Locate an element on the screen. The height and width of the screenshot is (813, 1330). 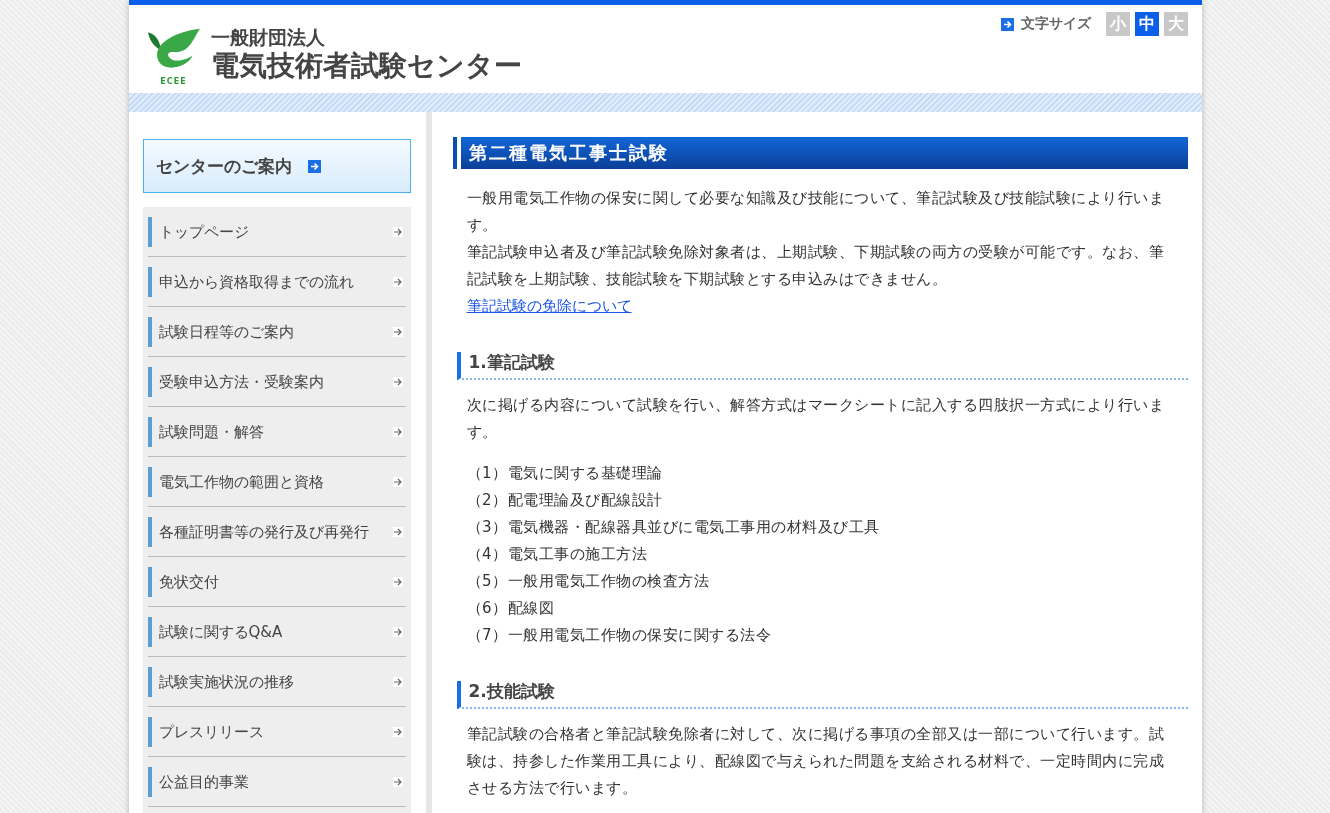
list-number: （5） is located at coordinates (487, 581).